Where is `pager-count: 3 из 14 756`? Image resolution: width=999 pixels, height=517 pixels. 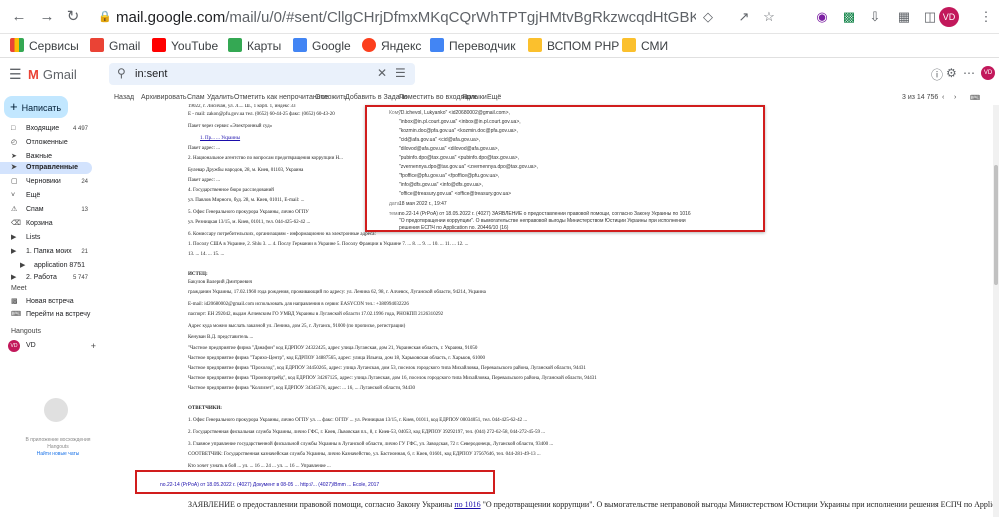
pager-count: 3 из 14 756 is located at coordinates (920, 97).